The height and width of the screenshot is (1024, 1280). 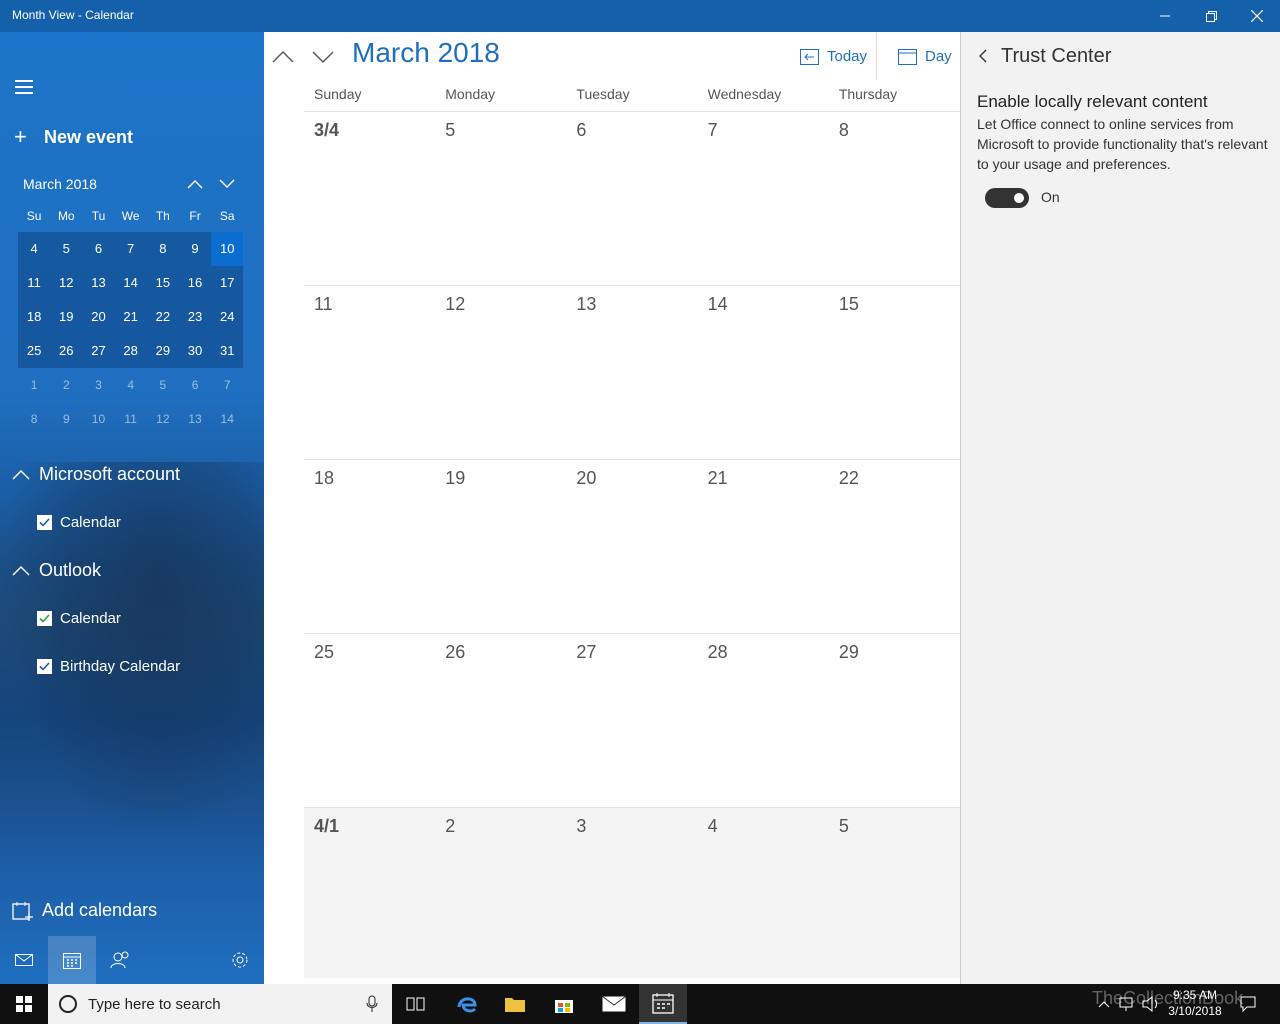 I want to click on network-icon, so click(x=1127, y=1004).